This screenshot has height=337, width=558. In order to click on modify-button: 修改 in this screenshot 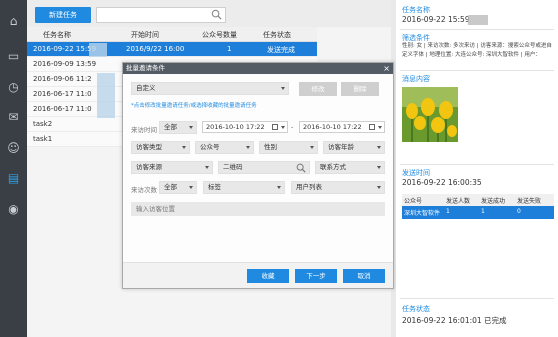, I will do `click(318, 89)`.